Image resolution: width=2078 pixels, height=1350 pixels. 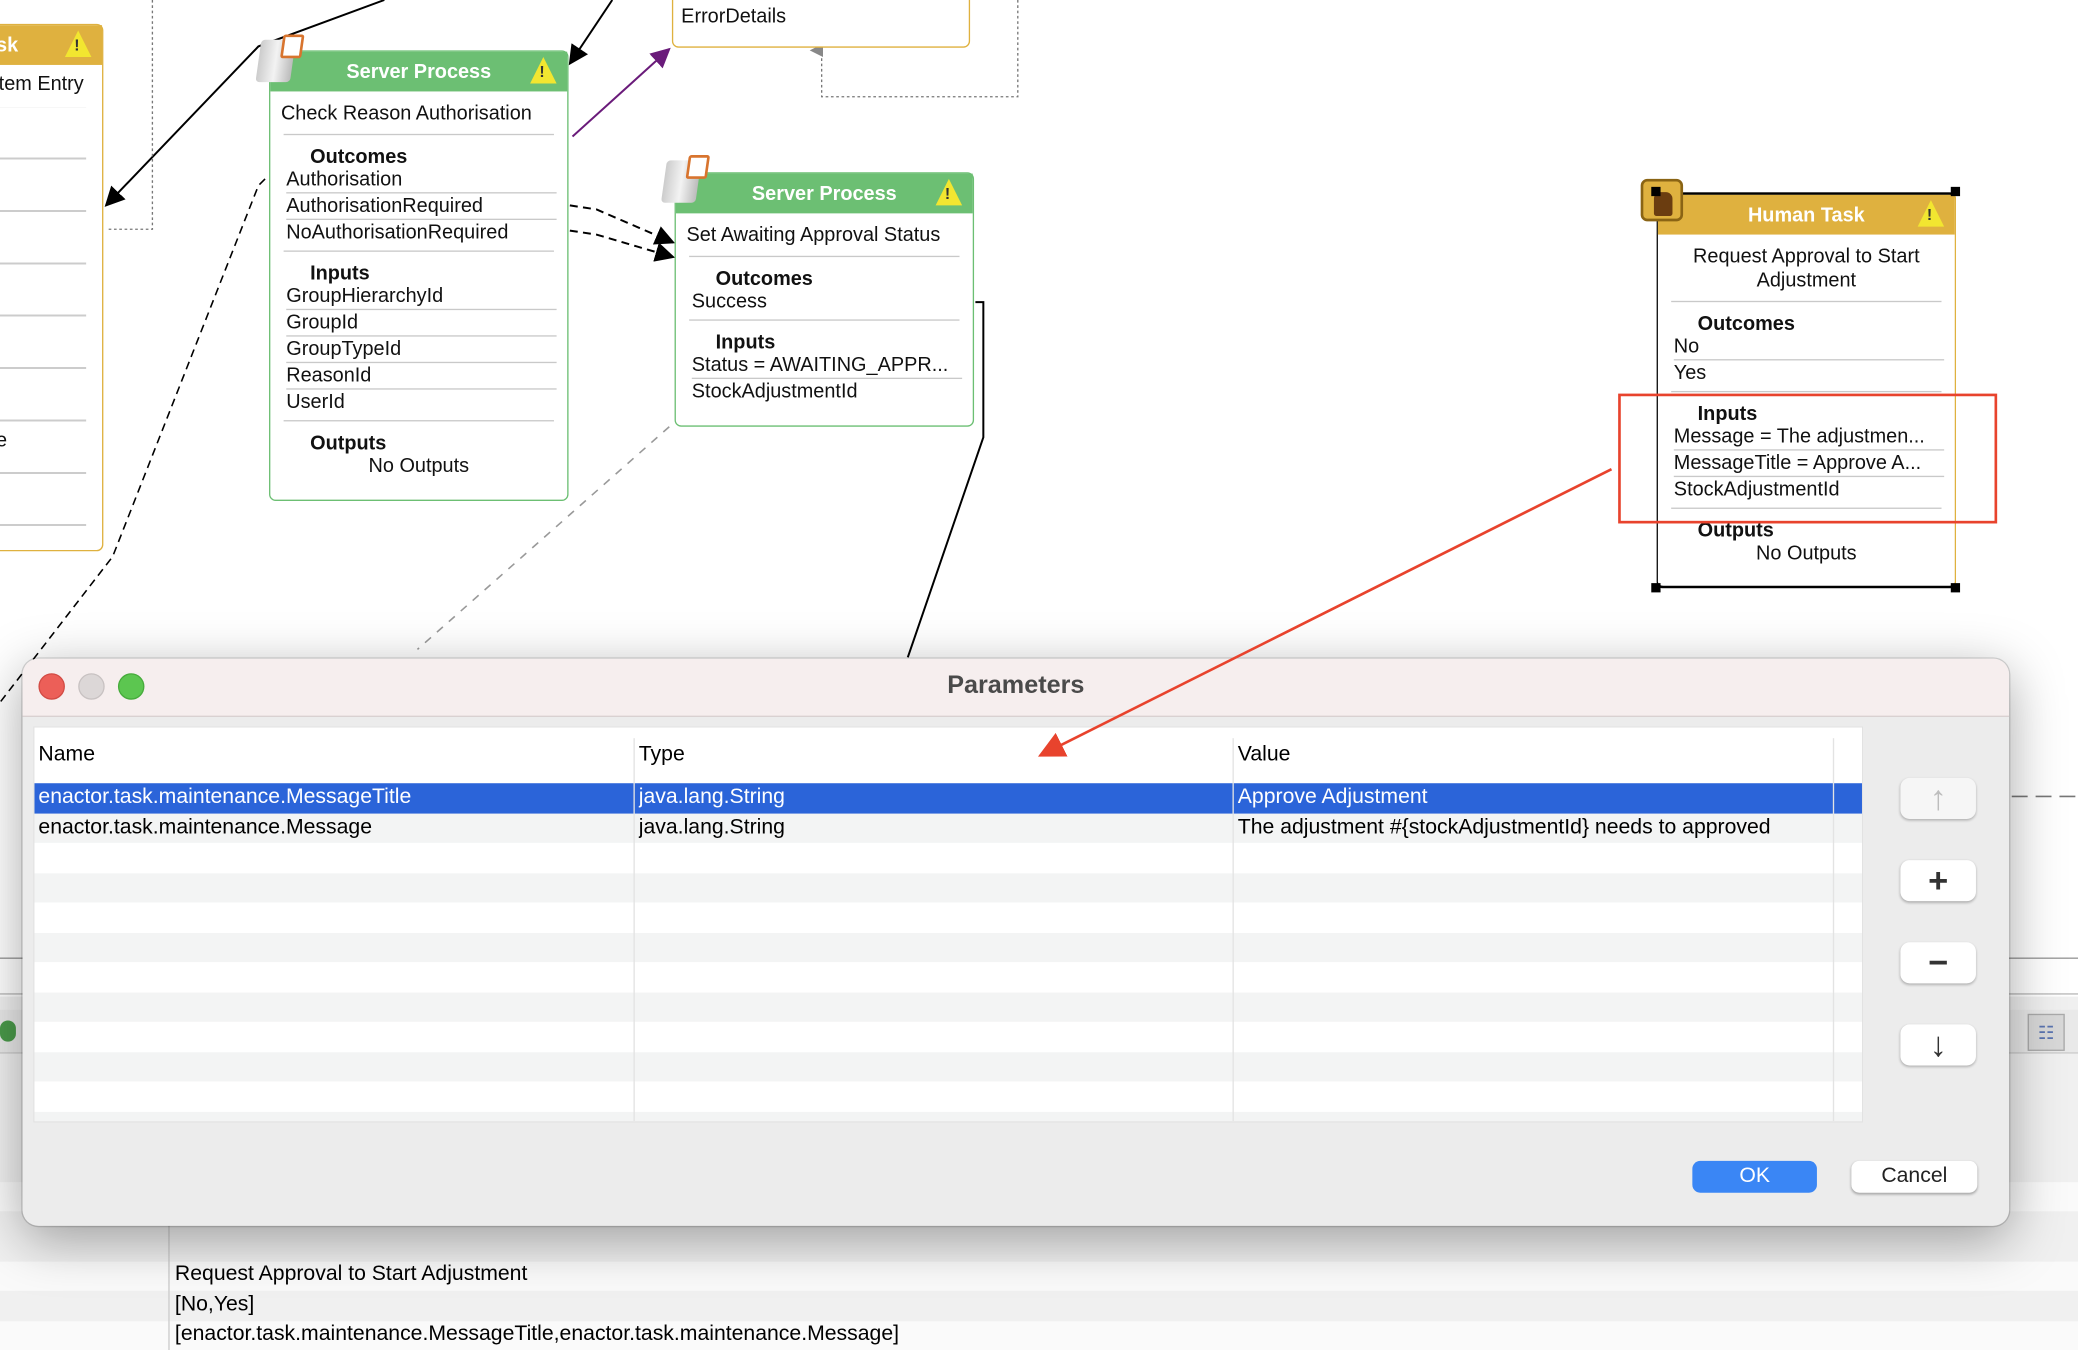 I want to click on annotation-layer, so click(x=1517, y=575).